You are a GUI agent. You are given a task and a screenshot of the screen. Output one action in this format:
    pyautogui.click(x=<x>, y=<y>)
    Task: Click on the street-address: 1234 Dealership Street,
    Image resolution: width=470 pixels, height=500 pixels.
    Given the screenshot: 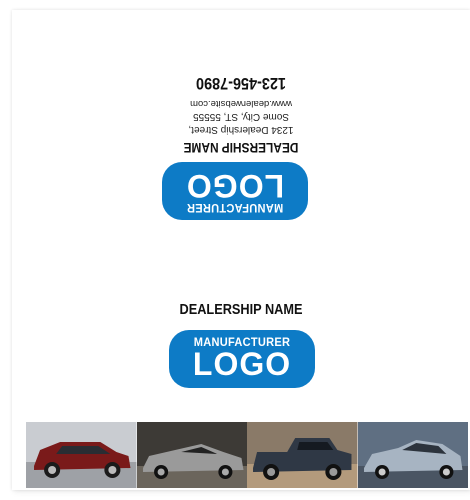 What is the action you would take?
    pyautogui.click(x=241, y=129)
    